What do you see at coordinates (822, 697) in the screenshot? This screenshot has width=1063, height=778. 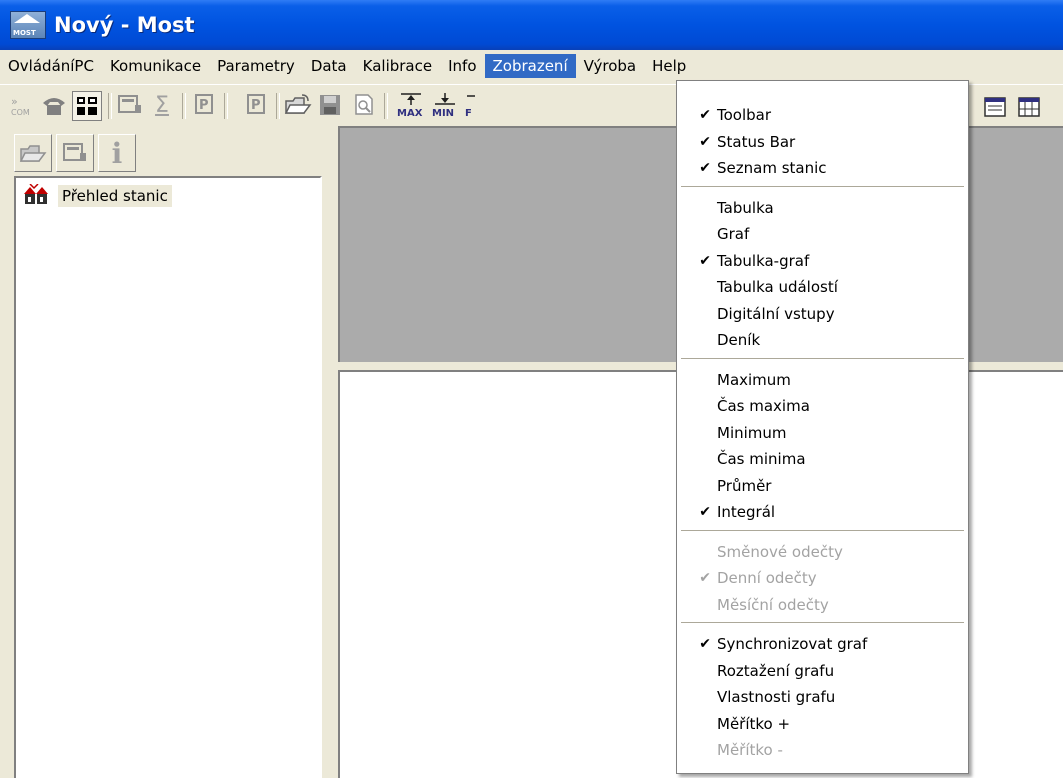 I see `menu-item-vlastnosti-grafu: Vlastnosti grafu` at bounding box center [822, 697].